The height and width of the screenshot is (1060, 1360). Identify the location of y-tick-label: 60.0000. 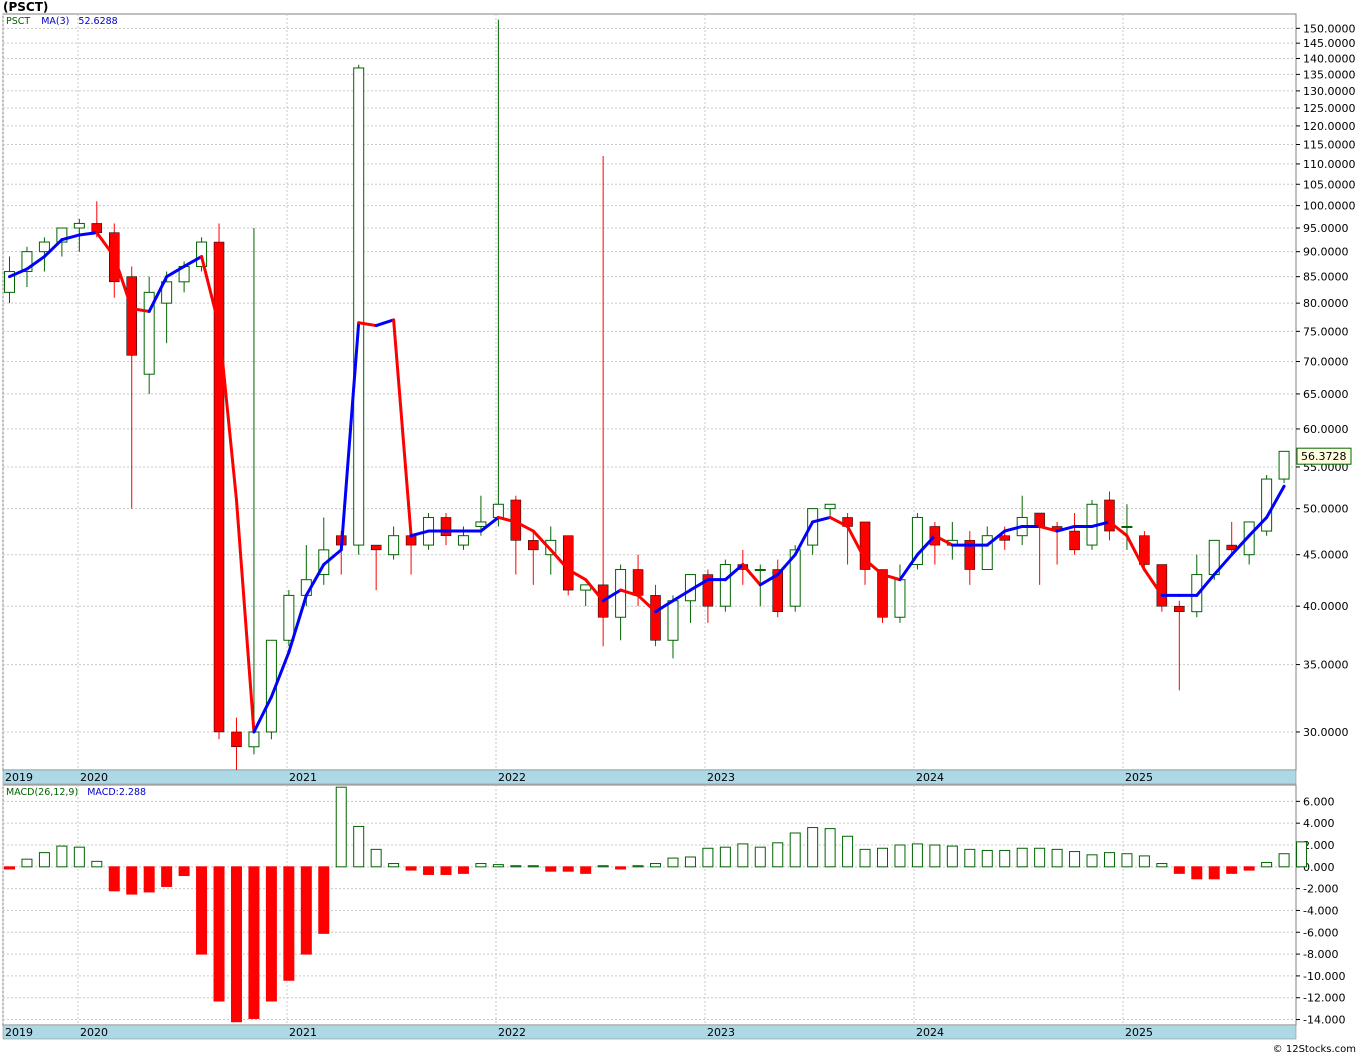
(1326, 429).